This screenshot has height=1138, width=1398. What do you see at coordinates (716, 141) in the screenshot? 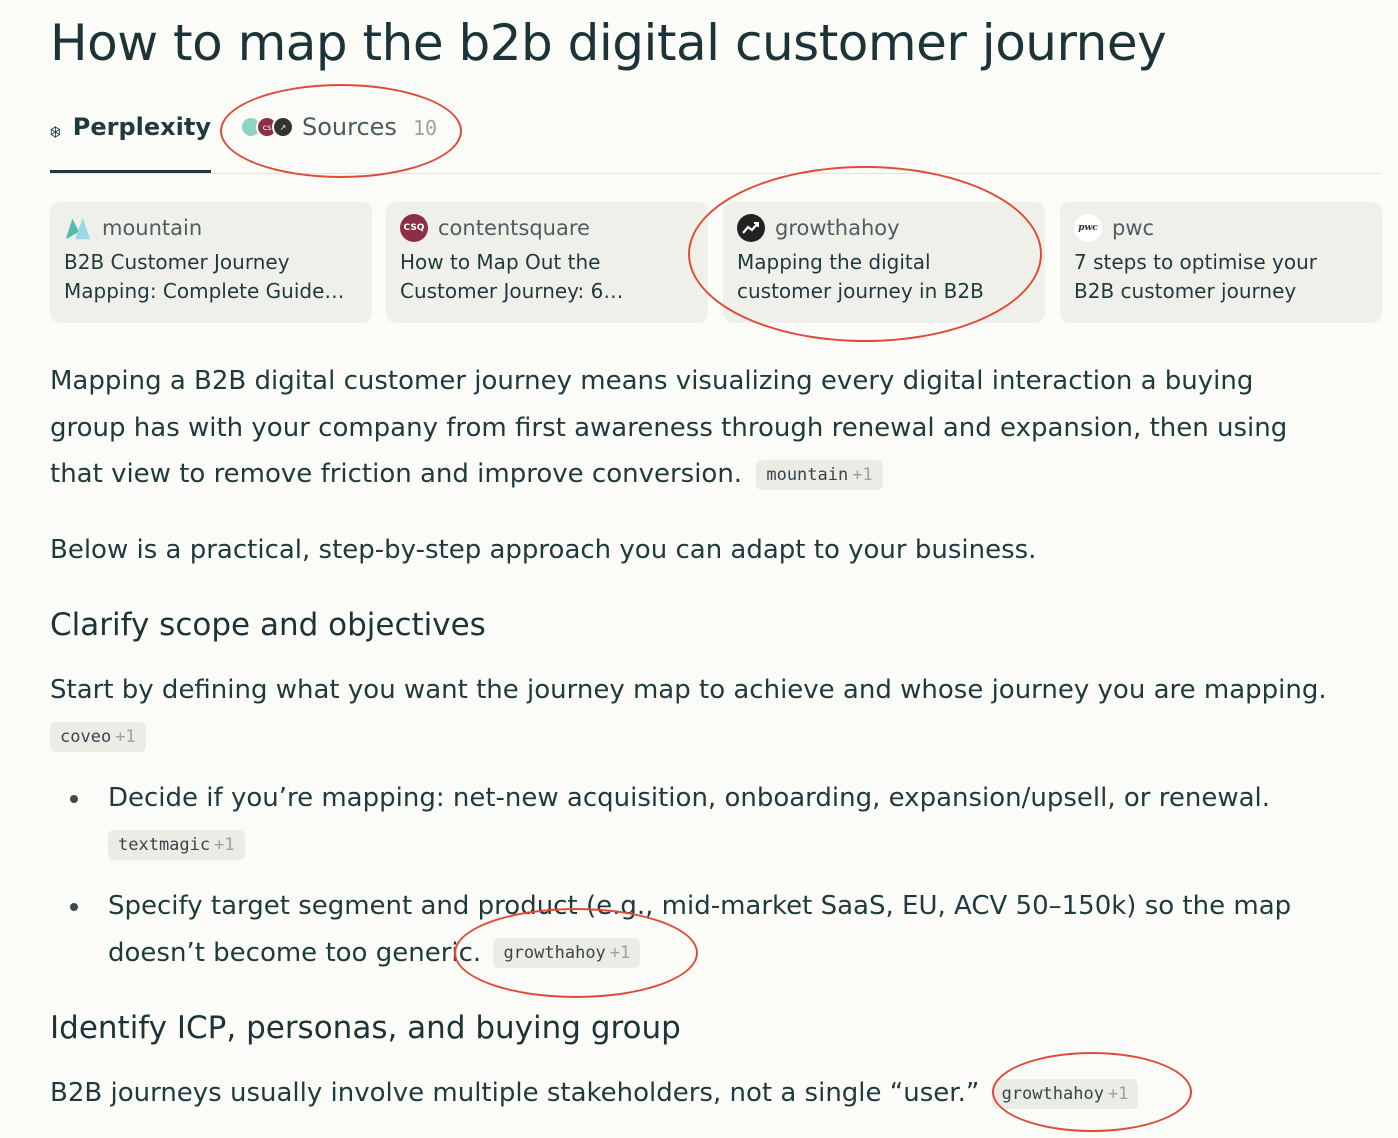
I see `tab-bar: Perplexity cs ↗ Sources 10` at bounding box center [716, 141].